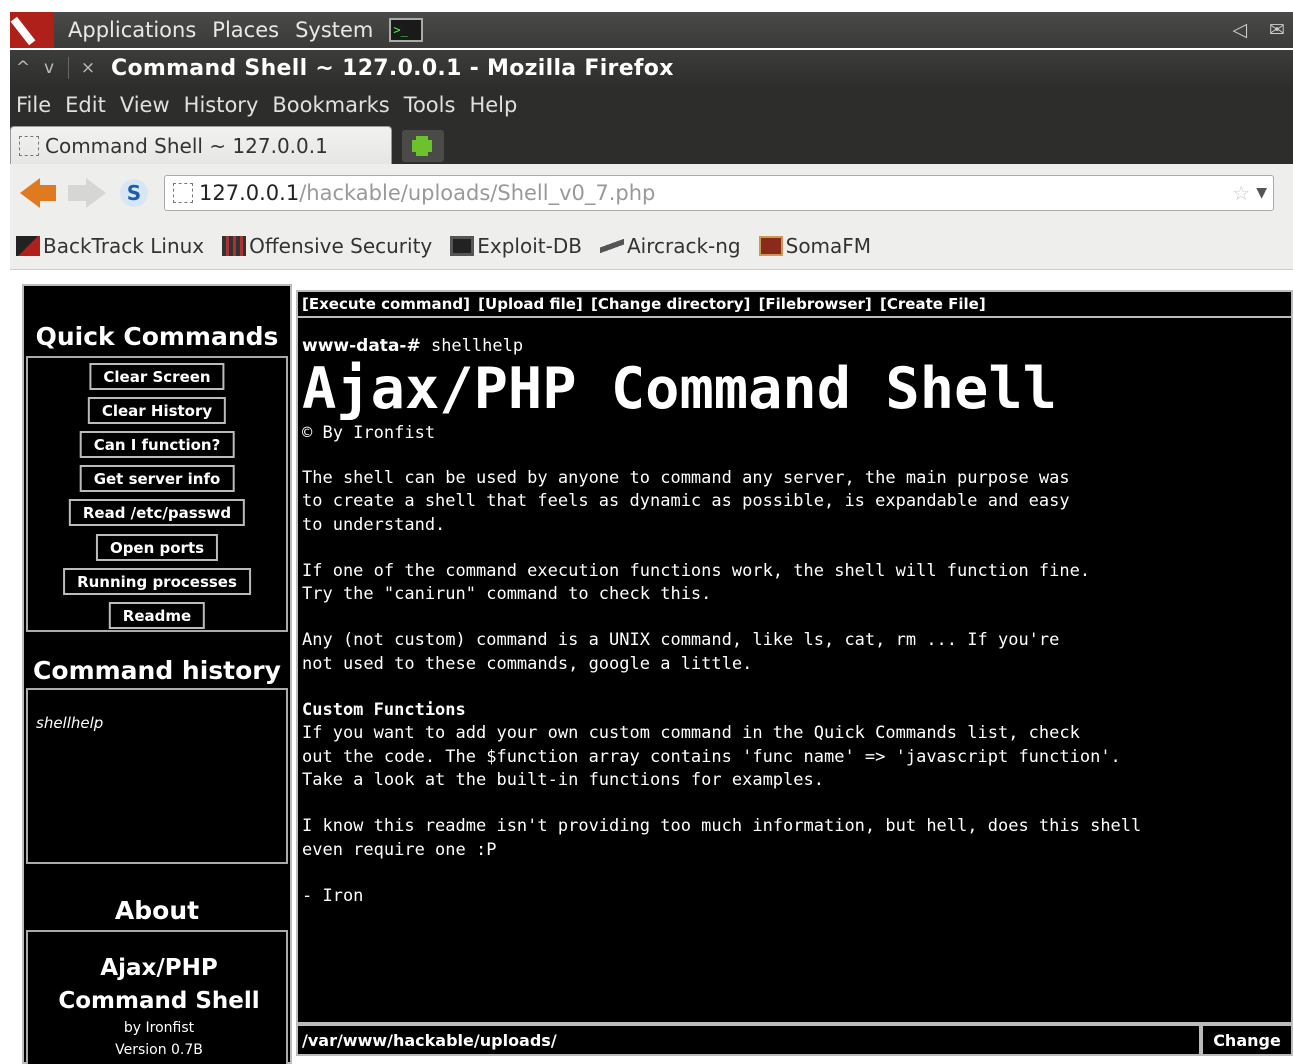 The width and height of the screenshot is (1293, 1064). I want to click on prompt-command: shellhelp, so click(472, 346).